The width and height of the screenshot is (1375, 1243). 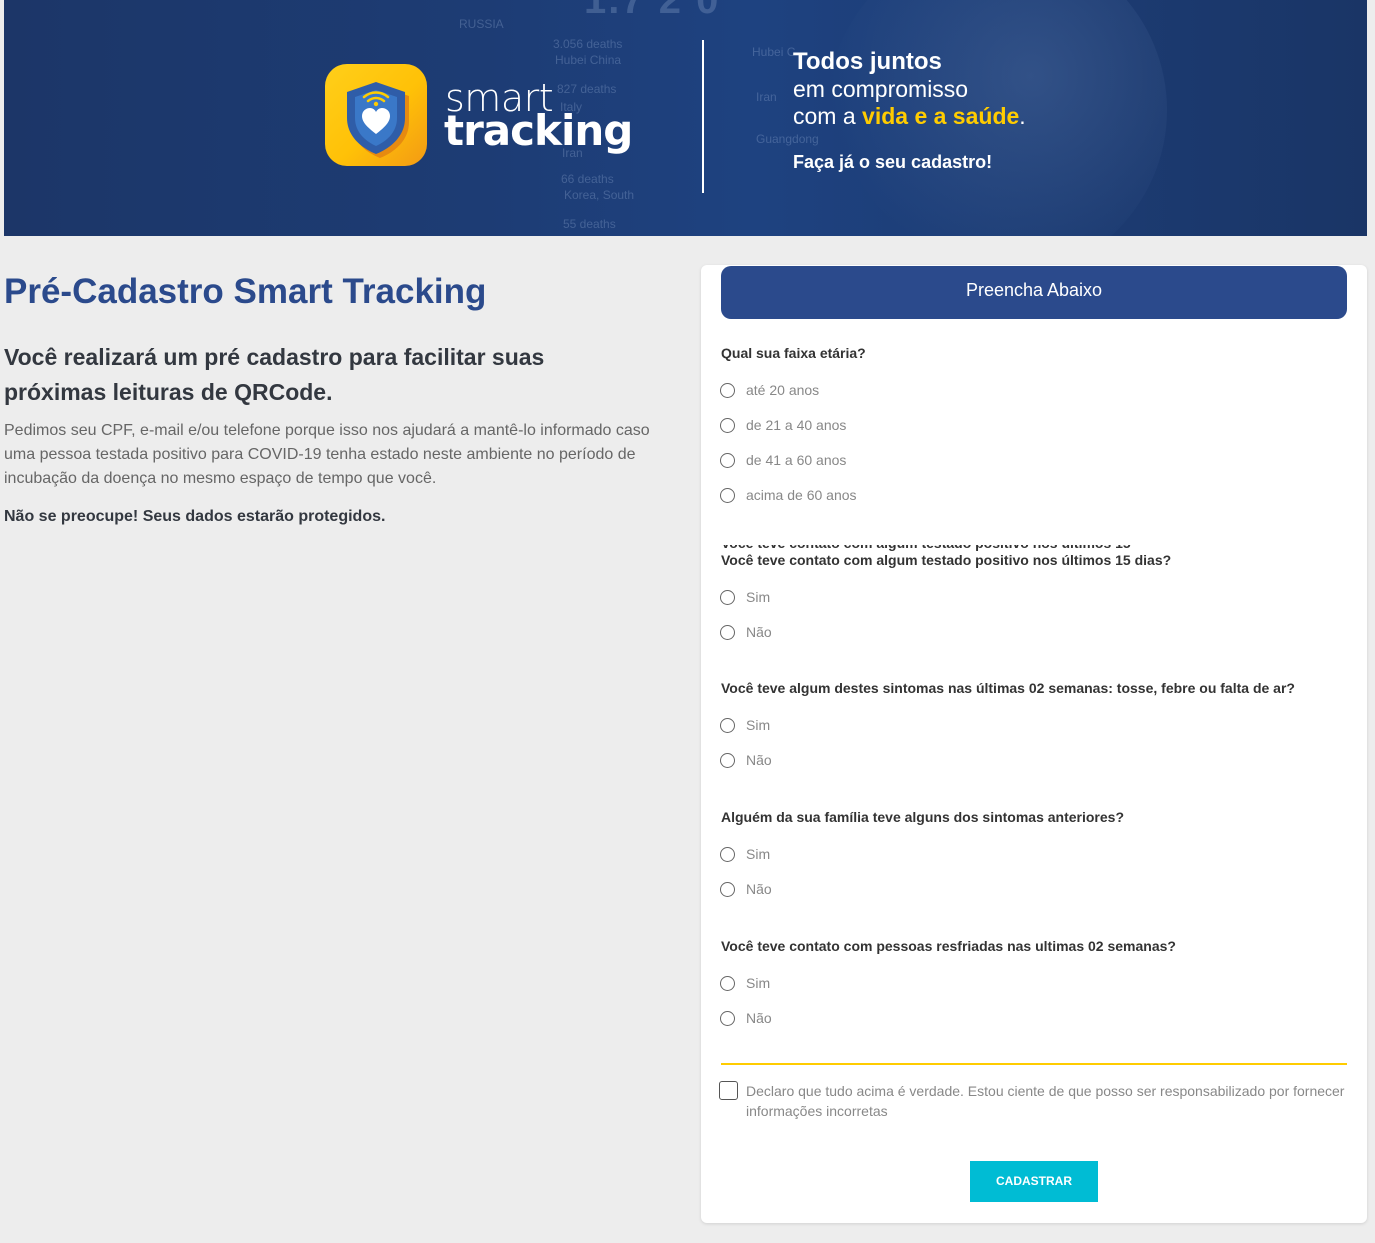 I want to click on age-option-1: até 20 anos, so click(x=769, y=390).